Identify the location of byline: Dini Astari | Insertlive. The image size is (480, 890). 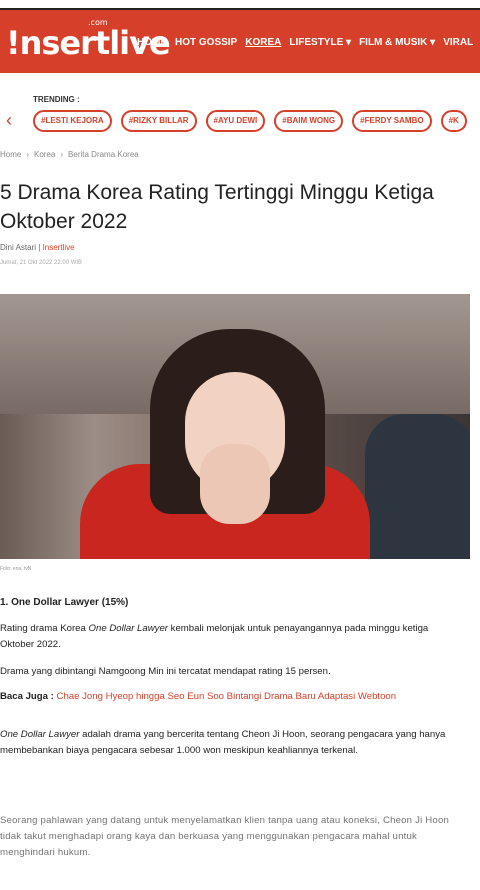
(37, 247).